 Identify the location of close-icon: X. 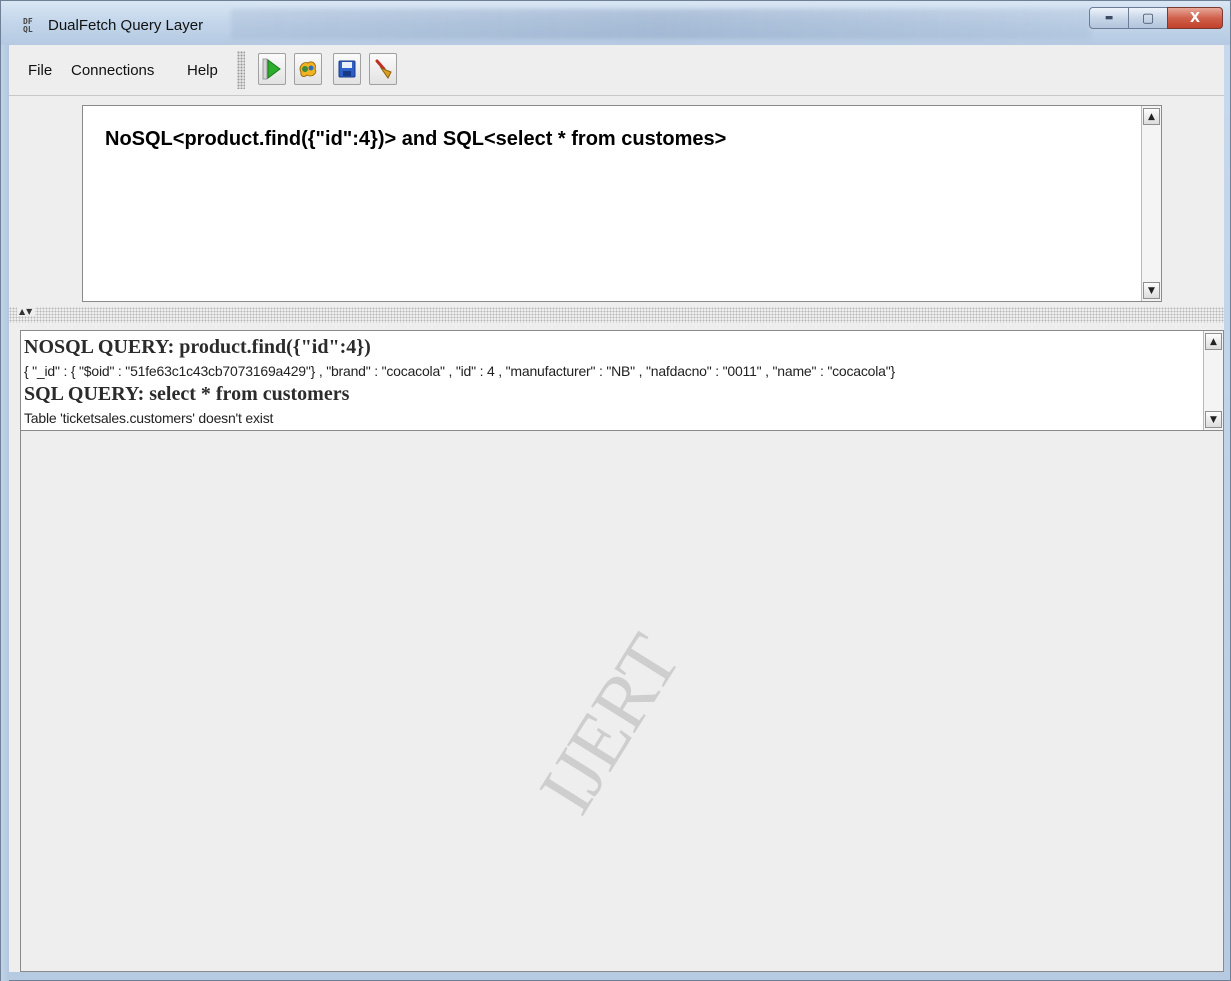
(1195, 18).